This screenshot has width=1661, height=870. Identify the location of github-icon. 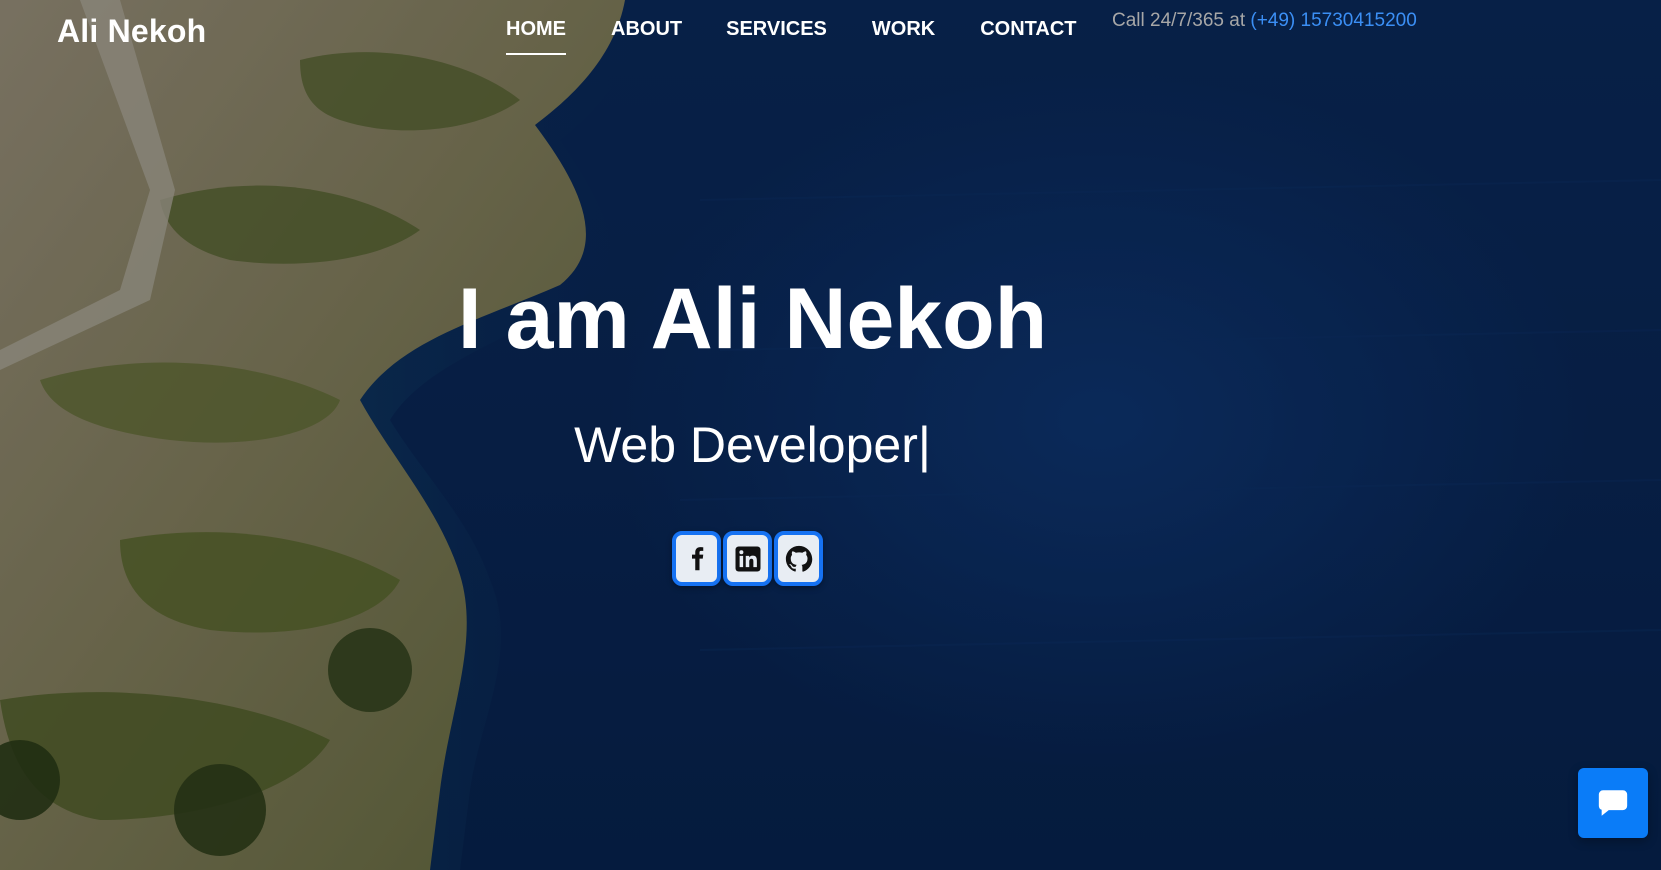
(798, 558).